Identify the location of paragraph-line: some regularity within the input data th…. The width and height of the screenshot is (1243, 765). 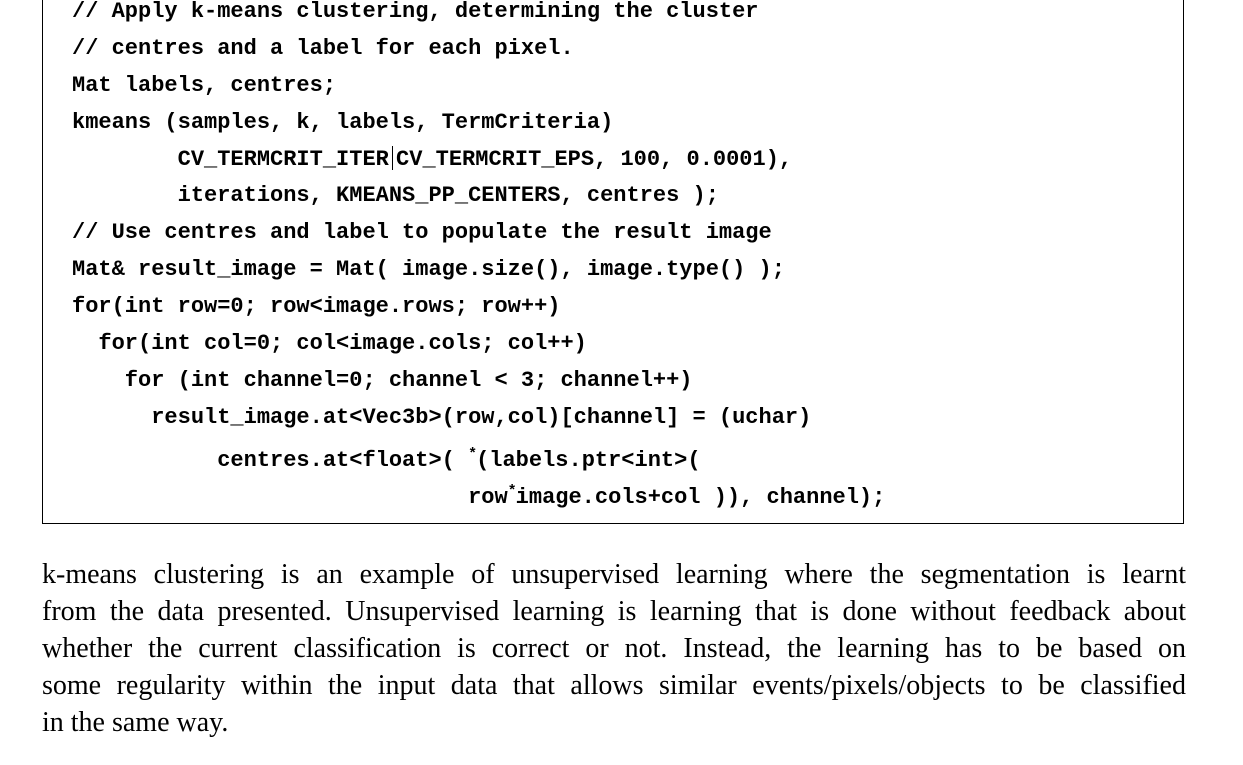
(614, 685).